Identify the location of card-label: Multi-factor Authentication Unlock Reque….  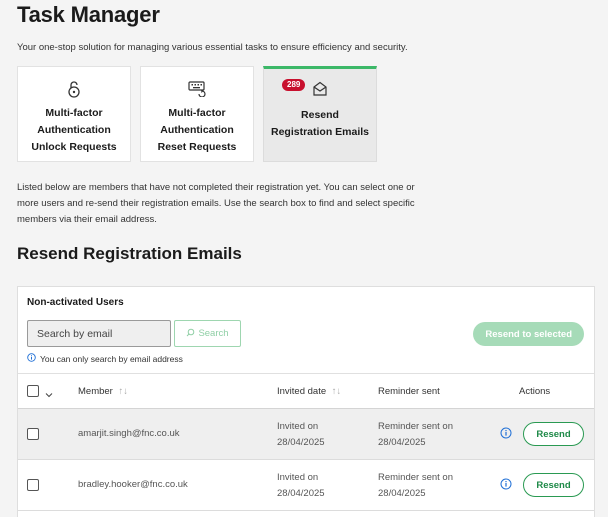
(74, 130).